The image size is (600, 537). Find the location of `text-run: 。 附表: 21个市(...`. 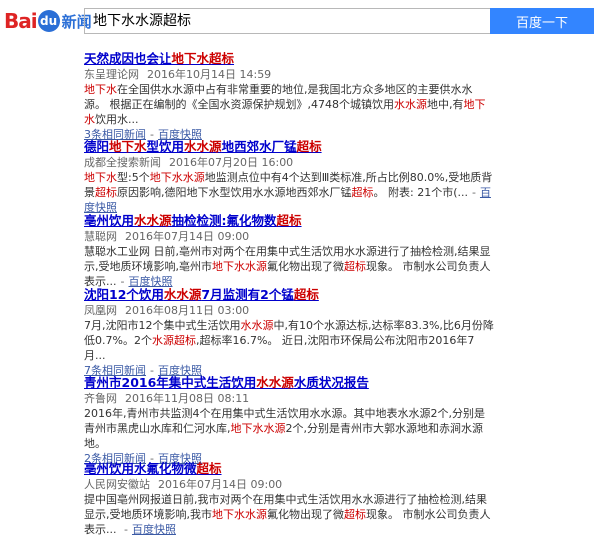

text-run: 。 附表: 21个市(... is located at coordinates (420, 192).